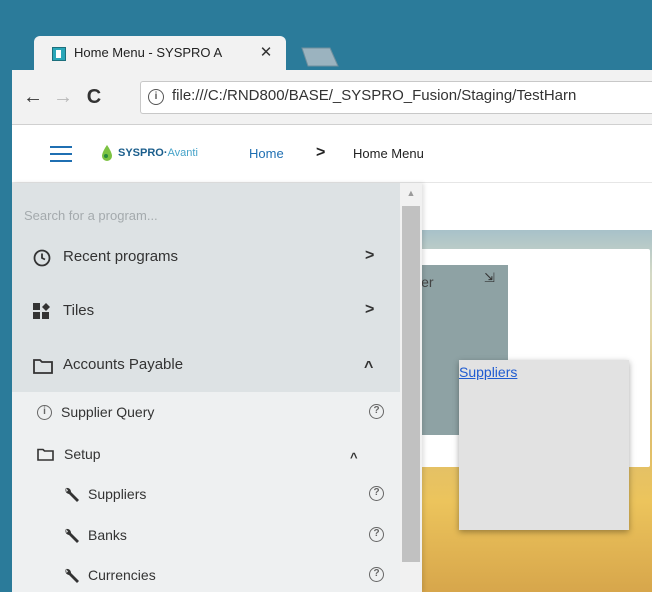 This screenshot has width=652, height=592. Describe the element at coordinates (206, 365) in the screenshot. I see `sidebar-item-accounts-payable: Accounts Payable ^` at that location.